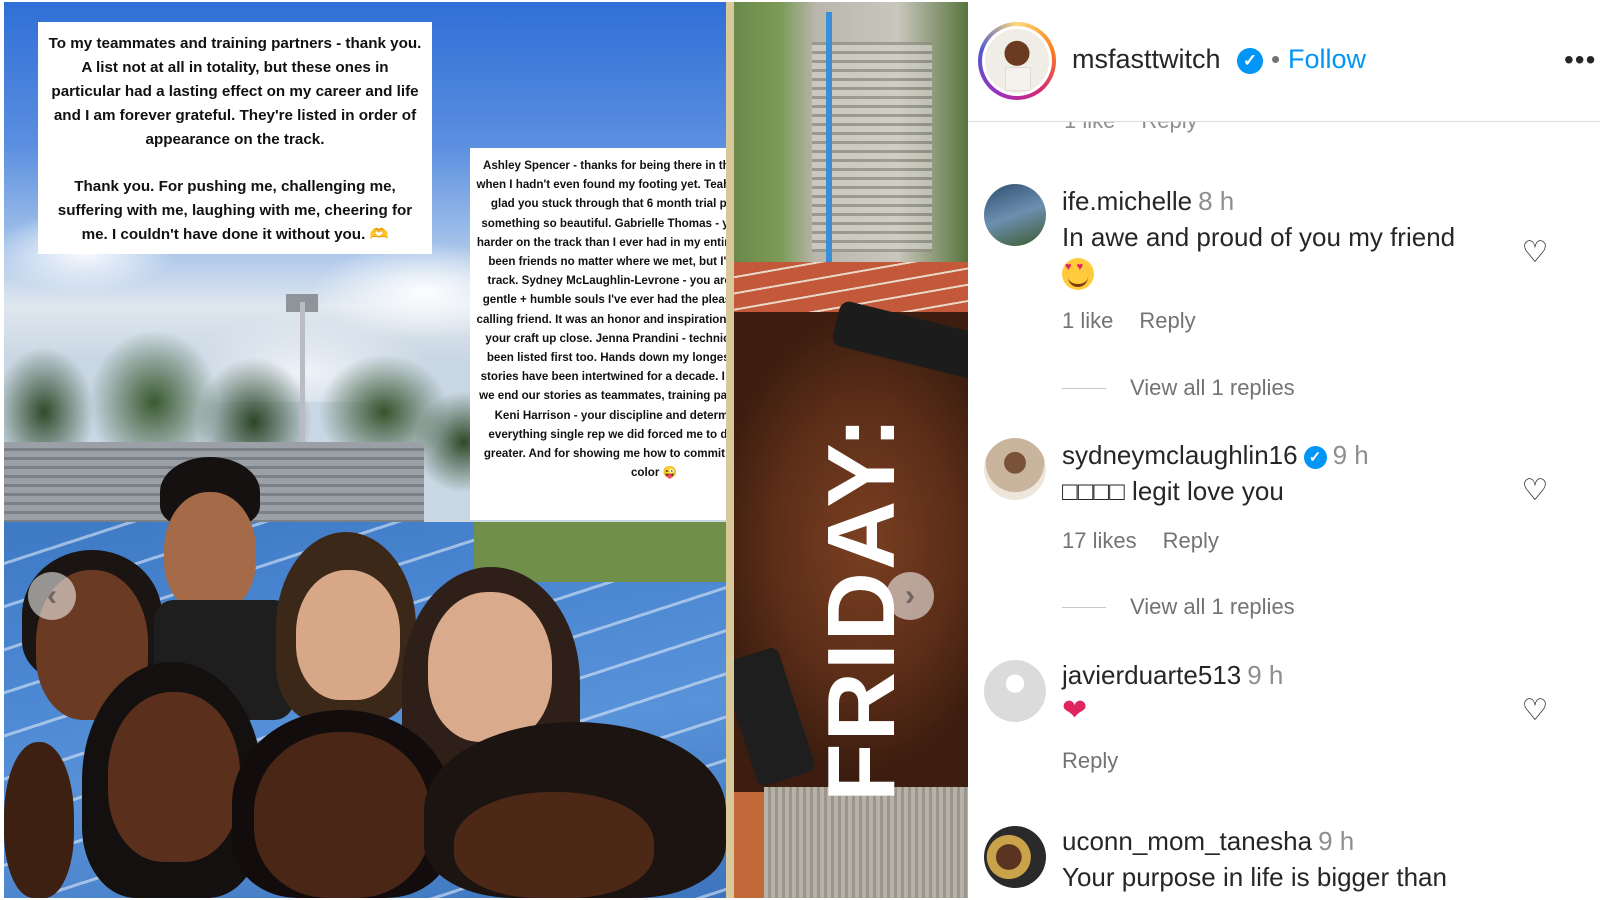 This screenshot has width=1600, height=900. I want to click on photo-race-day: FRIDAY:, so click(851, 450).